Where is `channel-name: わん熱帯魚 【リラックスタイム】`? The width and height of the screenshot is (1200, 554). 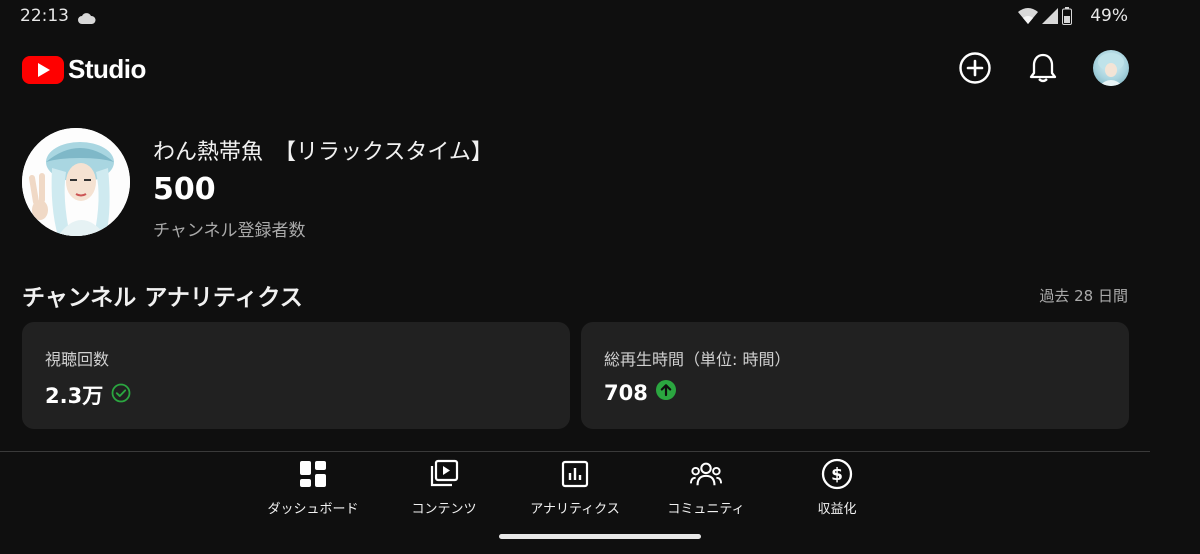 channel-name: わん熱帯魚 【リラックスタイム】 is located at coordinates (323, 152).